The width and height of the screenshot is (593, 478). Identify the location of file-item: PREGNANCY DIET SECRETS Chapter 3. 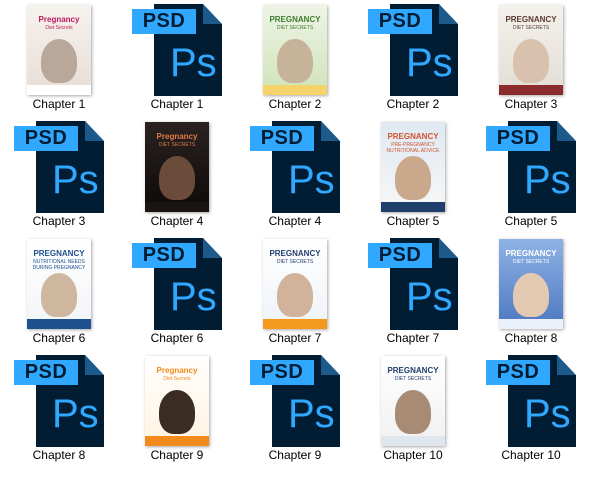
(531, 58).